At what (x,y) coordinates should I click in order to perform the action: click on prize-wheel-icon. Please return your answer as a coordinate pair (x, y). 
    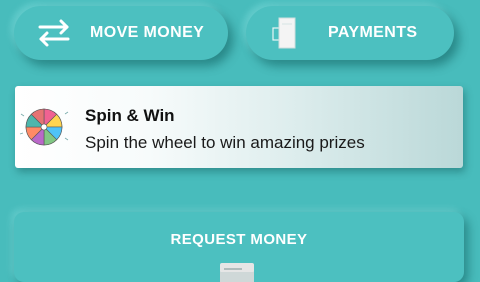
    Looking at the image, I should click on (44, 127).